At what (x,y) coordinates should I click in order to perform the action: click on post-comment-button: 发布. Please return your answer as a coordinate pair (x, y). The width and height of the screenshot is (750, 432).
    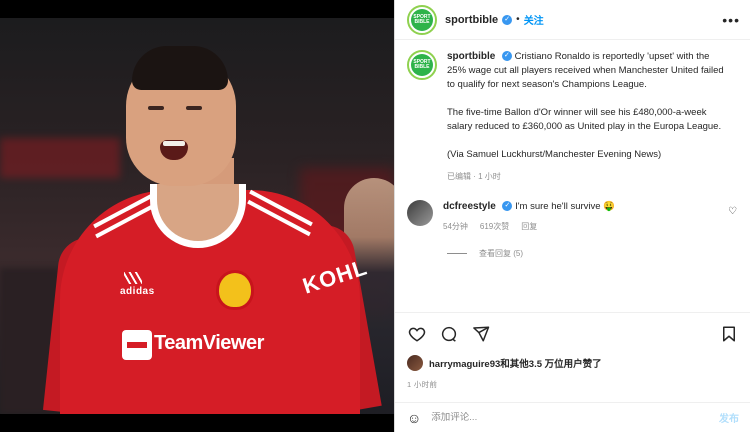
    Looking at the image, I should click on (729, 417).